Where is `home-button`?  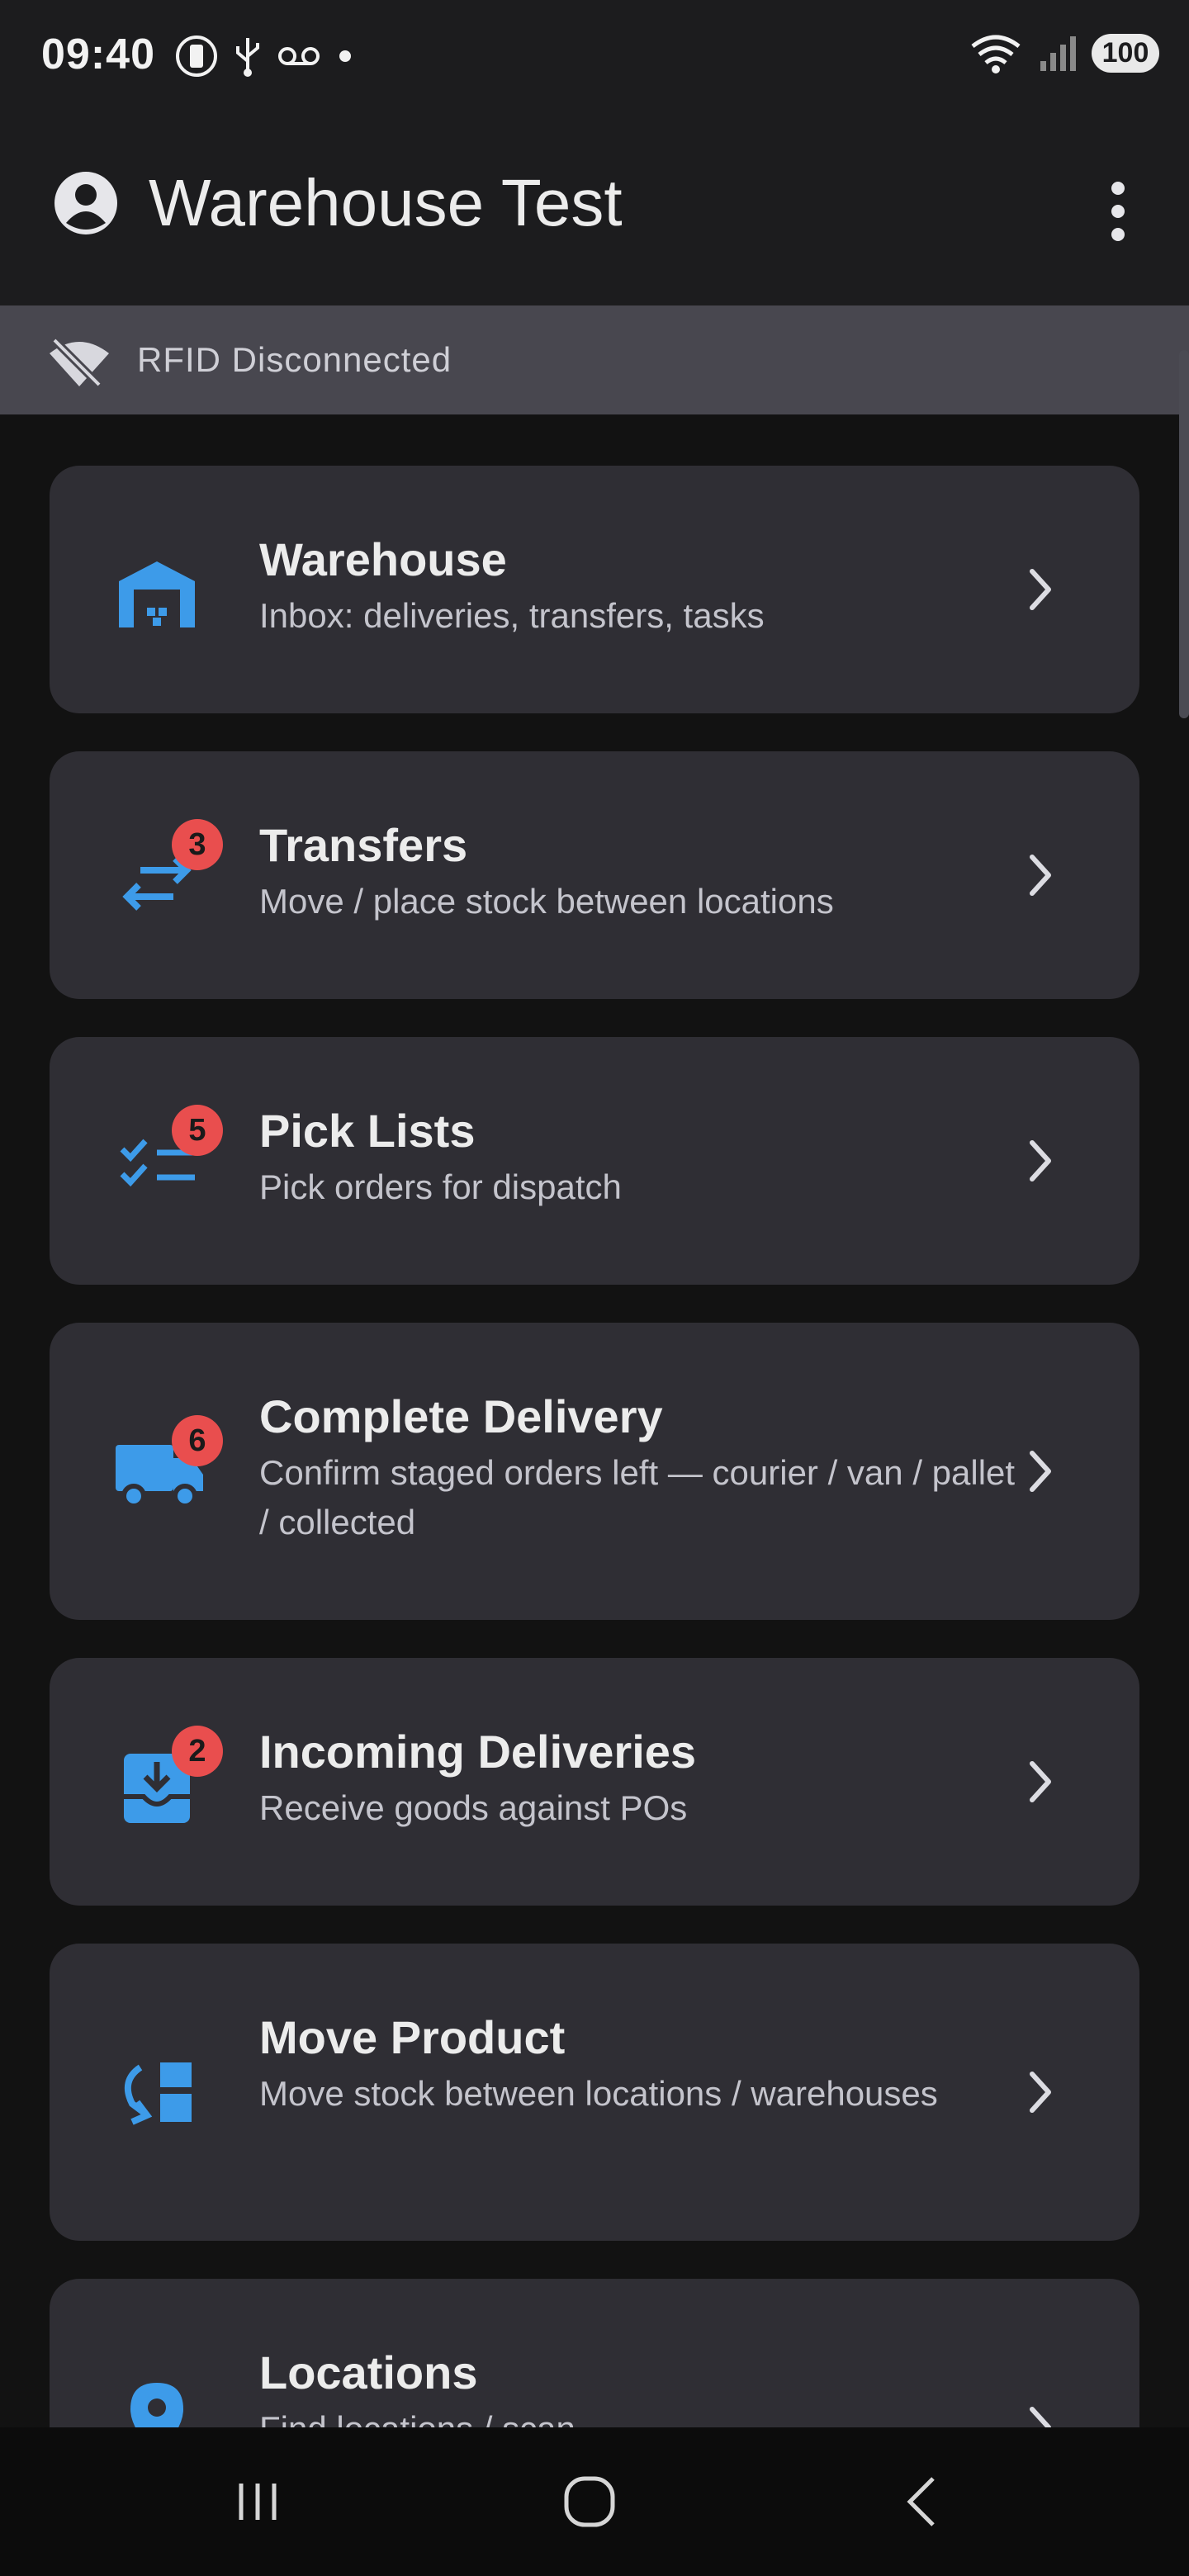 home-button is located at coordinates (589, 2502).